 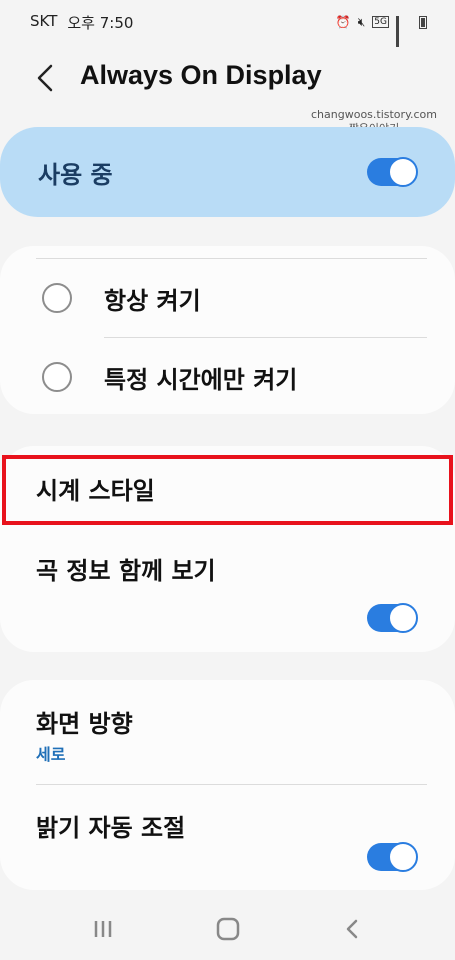 I want to click on back-icon, so click(x=351, y=929).